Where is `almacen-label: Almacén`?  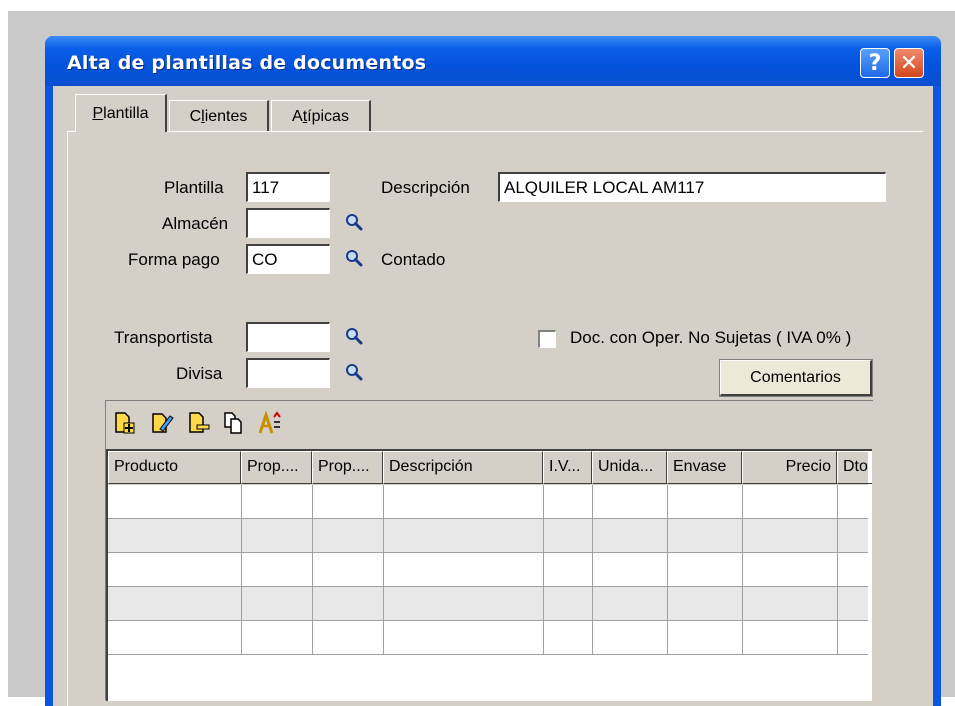 almacen-label: Almacén is located at coordinates (195, 223).